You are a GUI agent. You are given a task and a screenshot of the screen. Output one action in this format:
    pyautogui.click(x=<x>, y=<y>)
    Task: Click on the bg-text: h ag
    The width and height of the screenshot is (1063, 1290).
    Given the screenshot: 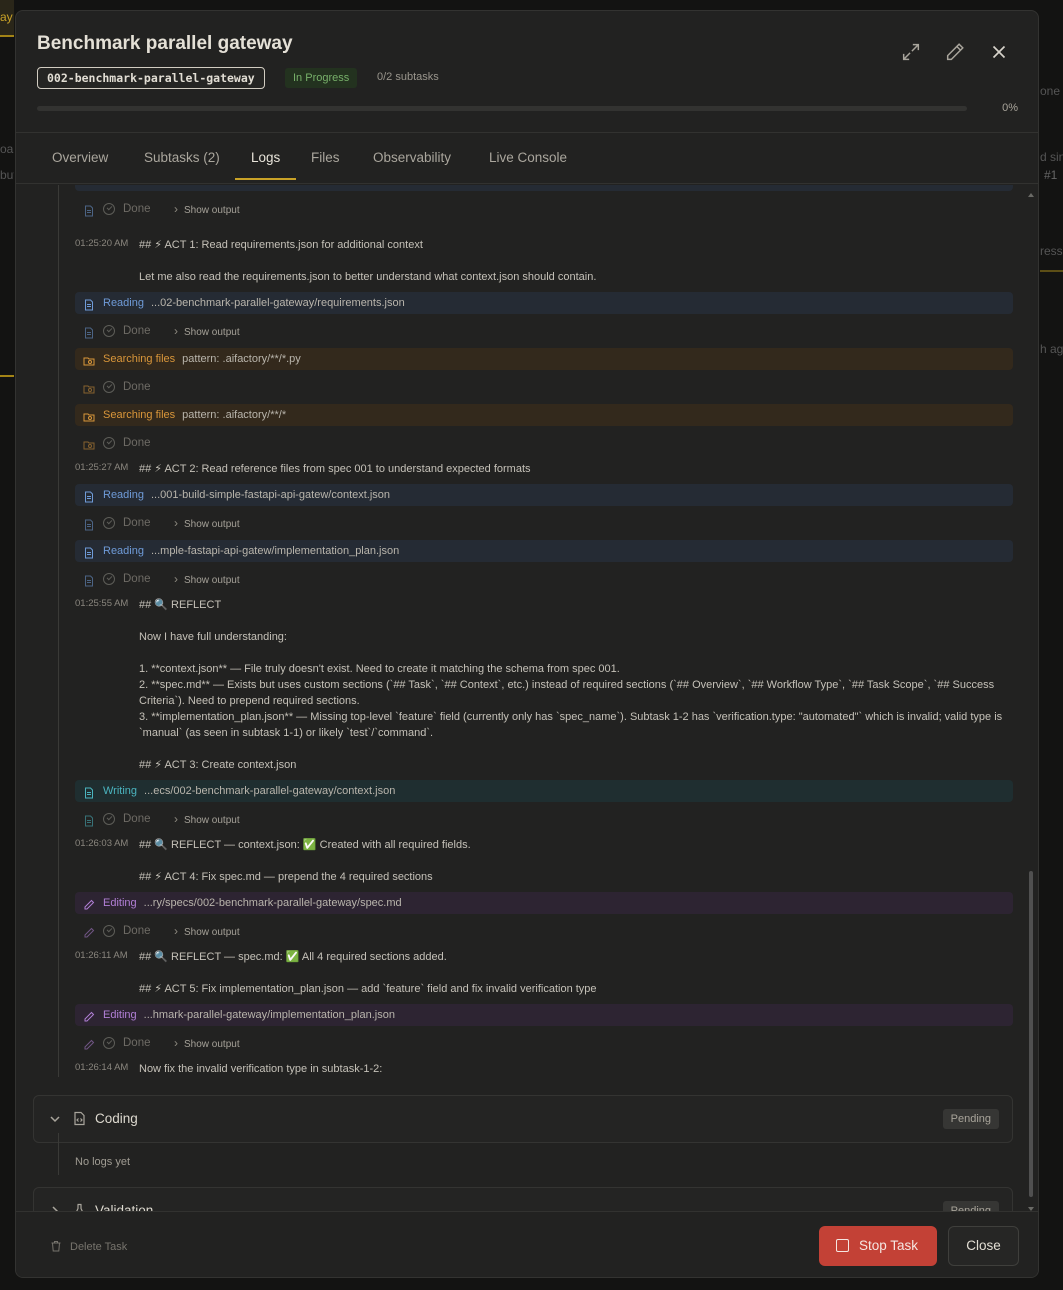 What is the action you would take?
    pyautogui.click(x=1051, y=349)
    